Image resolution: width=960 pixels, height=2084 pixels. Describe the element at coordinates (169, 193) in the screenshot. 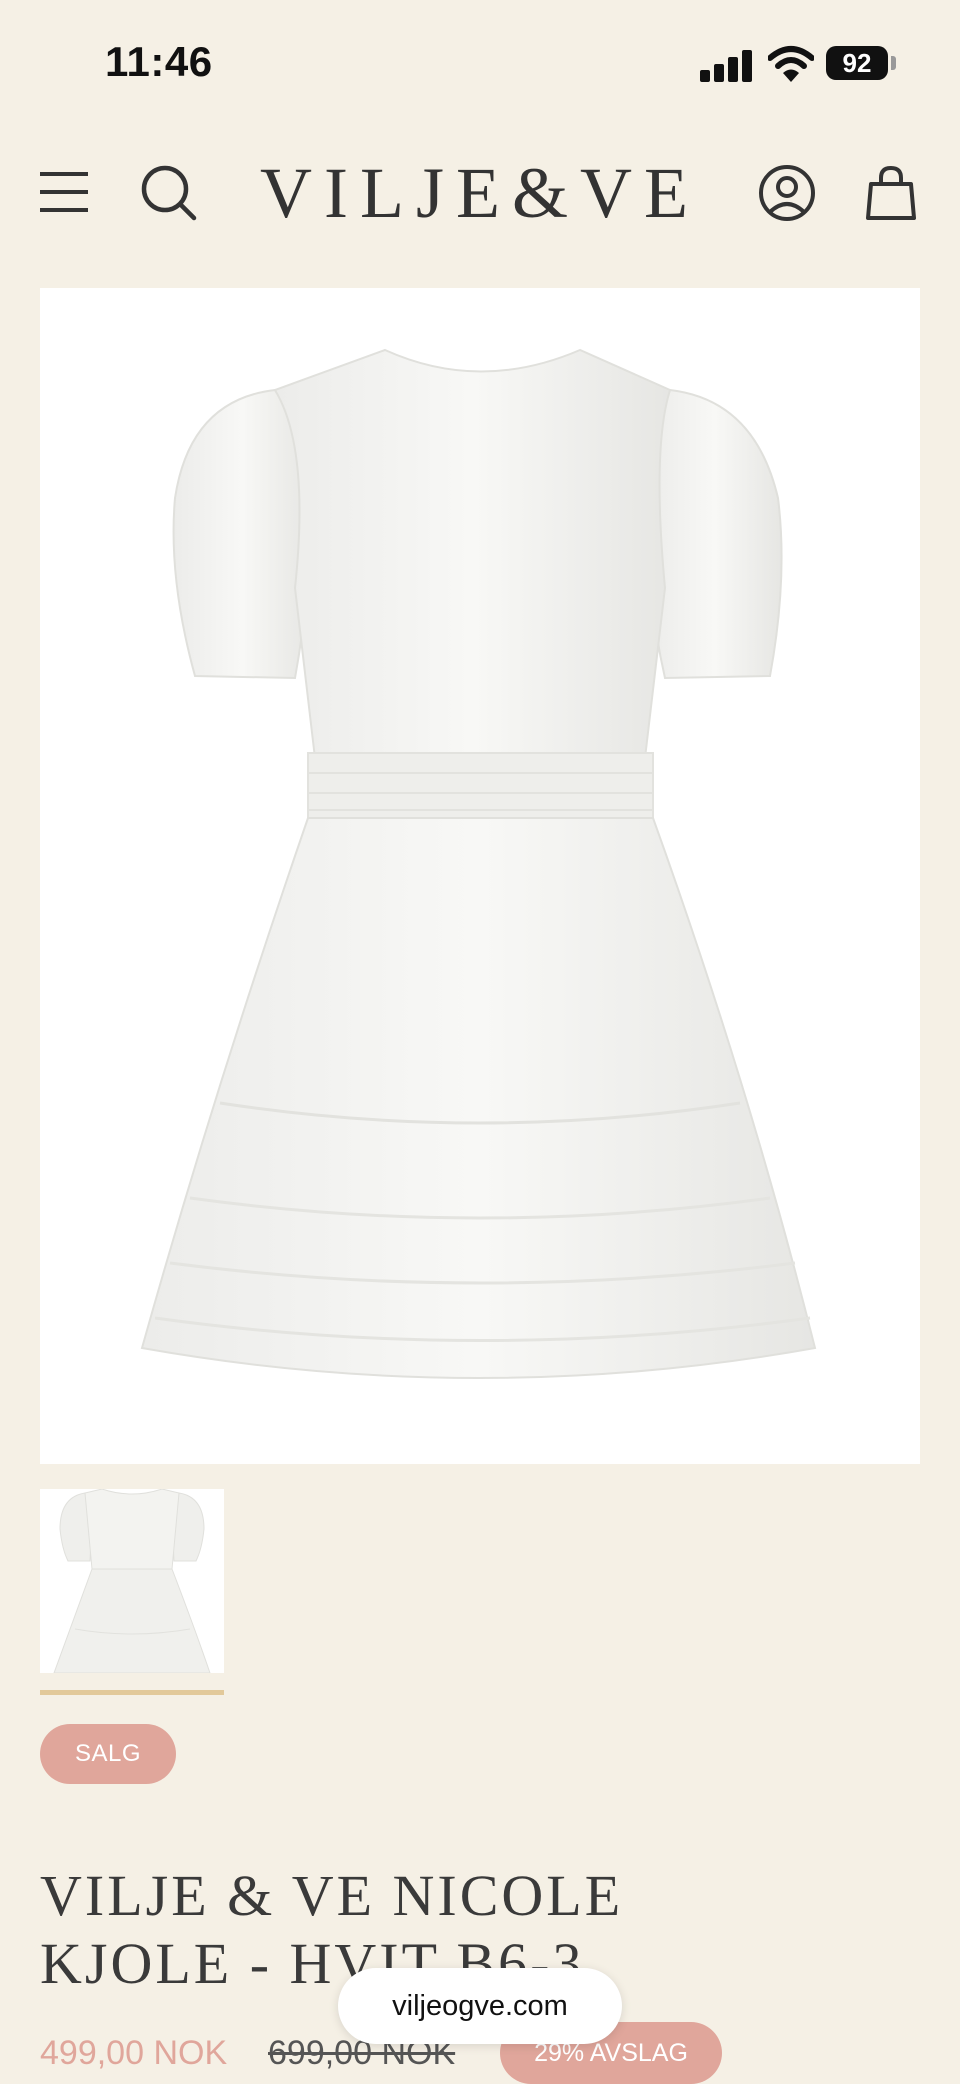

I see `search-icon` at that location.